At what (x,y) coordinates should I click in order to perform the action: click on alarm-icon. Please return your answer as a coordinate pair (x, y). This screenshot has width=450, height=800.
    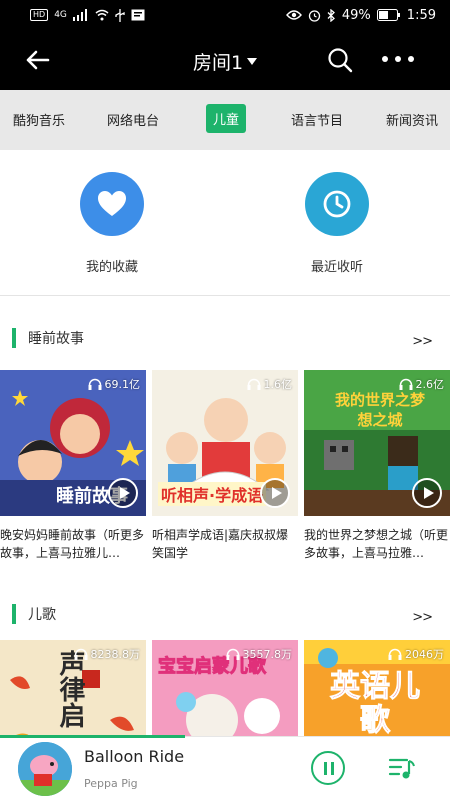
    Looking at the image, I should click on (314, 15).